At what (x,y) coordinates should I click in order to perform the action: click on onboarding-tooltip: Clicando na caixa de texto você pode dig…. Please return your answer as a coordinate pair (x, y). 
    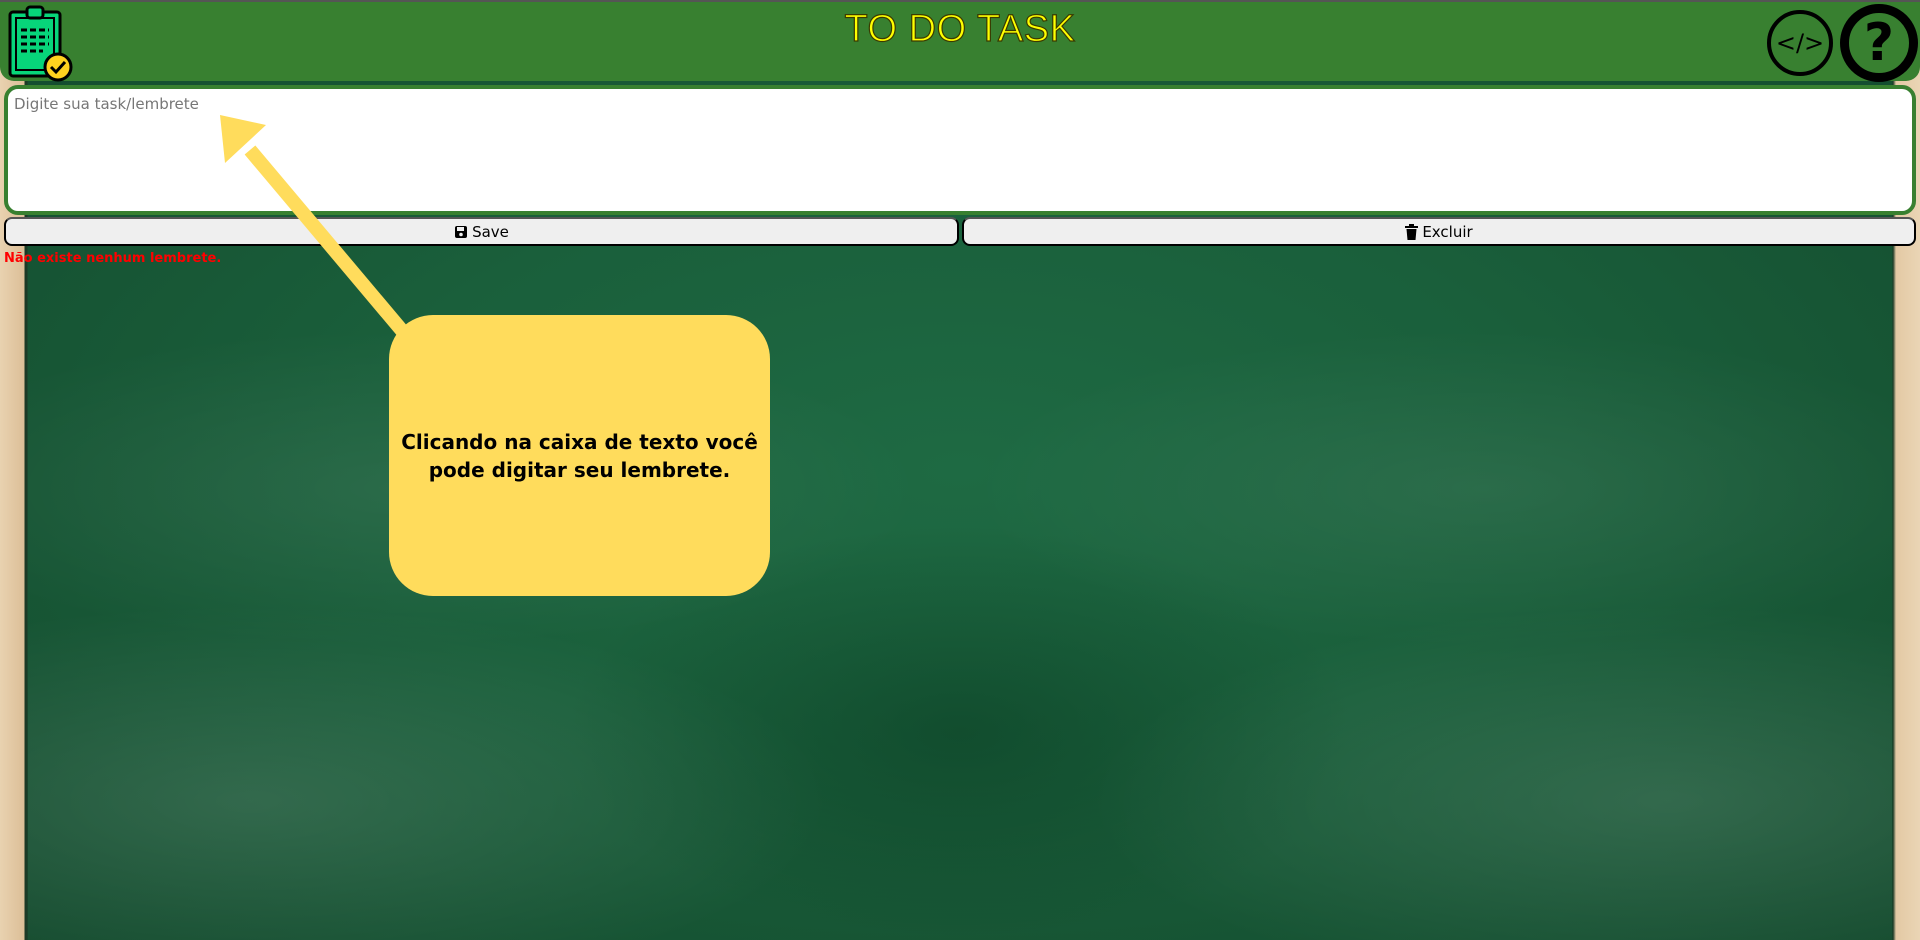
    Looking at the image, I should click on (579, 455).